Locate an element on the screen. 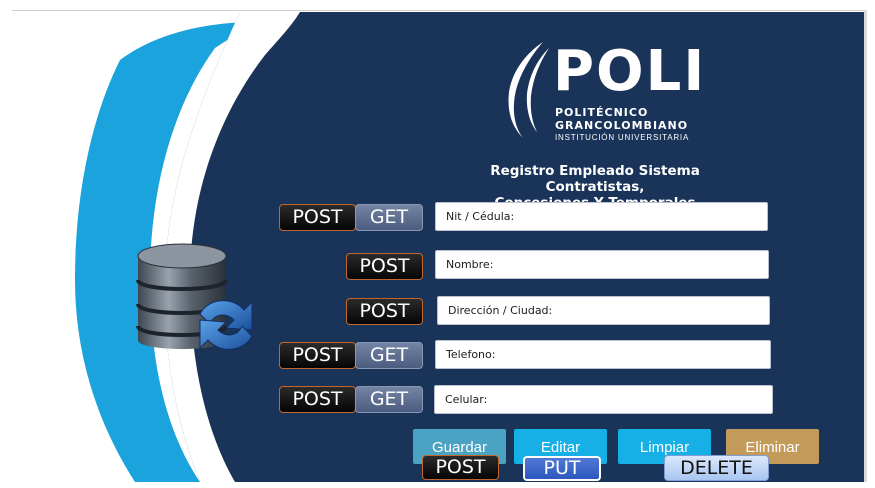  eliminar-delete-badge: DELETE is located at coordinates (716, 468).